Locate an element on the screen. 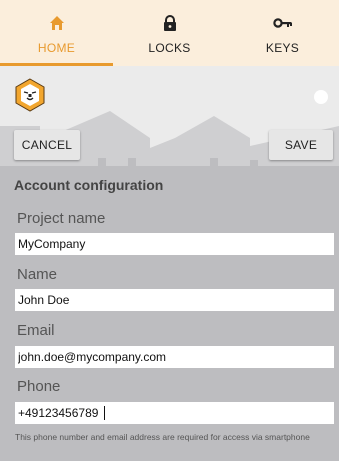 The image size is (339, 461). project-name-input is located at coordinates (174, 244).